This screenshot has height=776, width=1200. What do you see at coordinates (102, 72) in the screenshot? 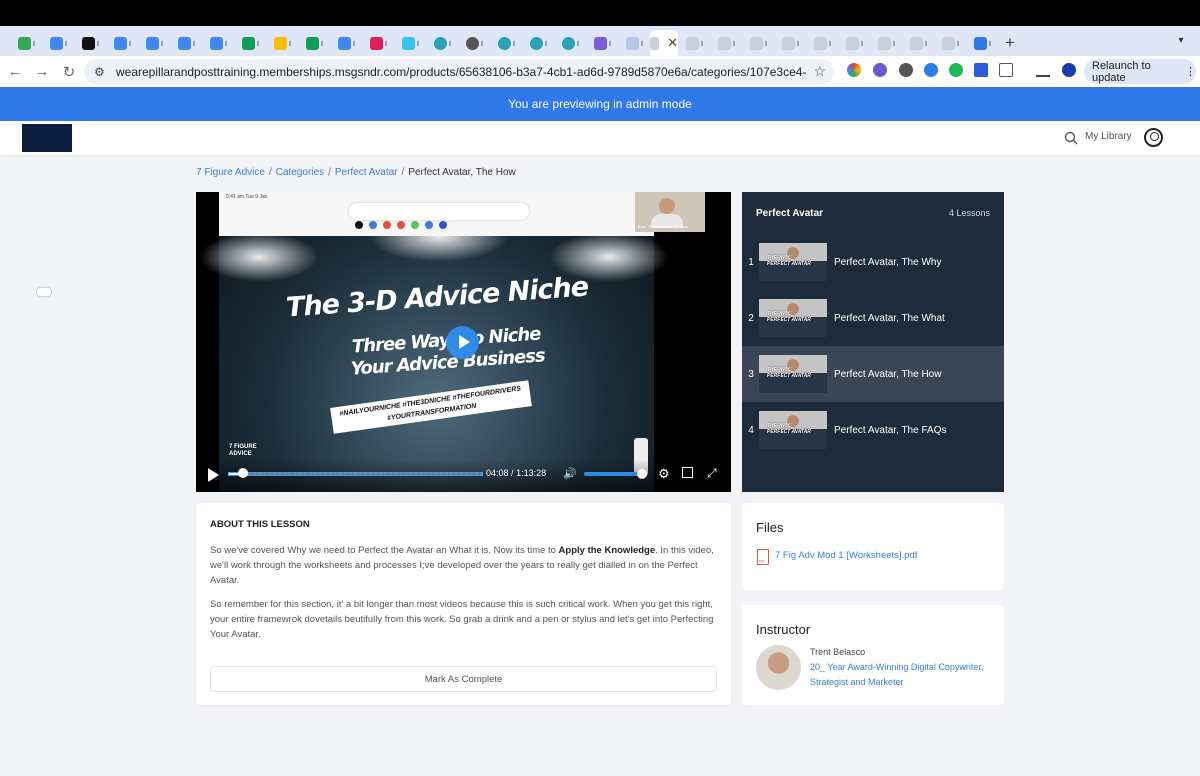
I see `site-info-icon: ⚙` at bounding box center [102, 72].